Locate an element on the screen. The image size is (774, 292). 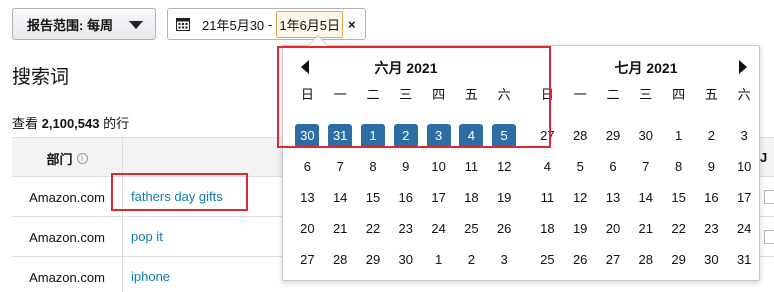
page-title: 搜索词 is located at coordinates (41, 77).